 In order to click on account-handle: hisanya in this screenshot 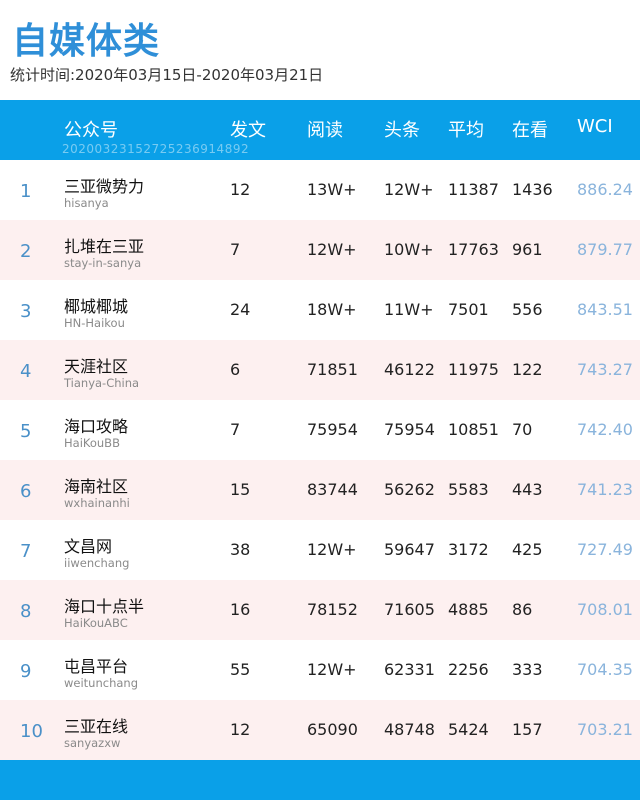, I will do `click(86, 203)`.